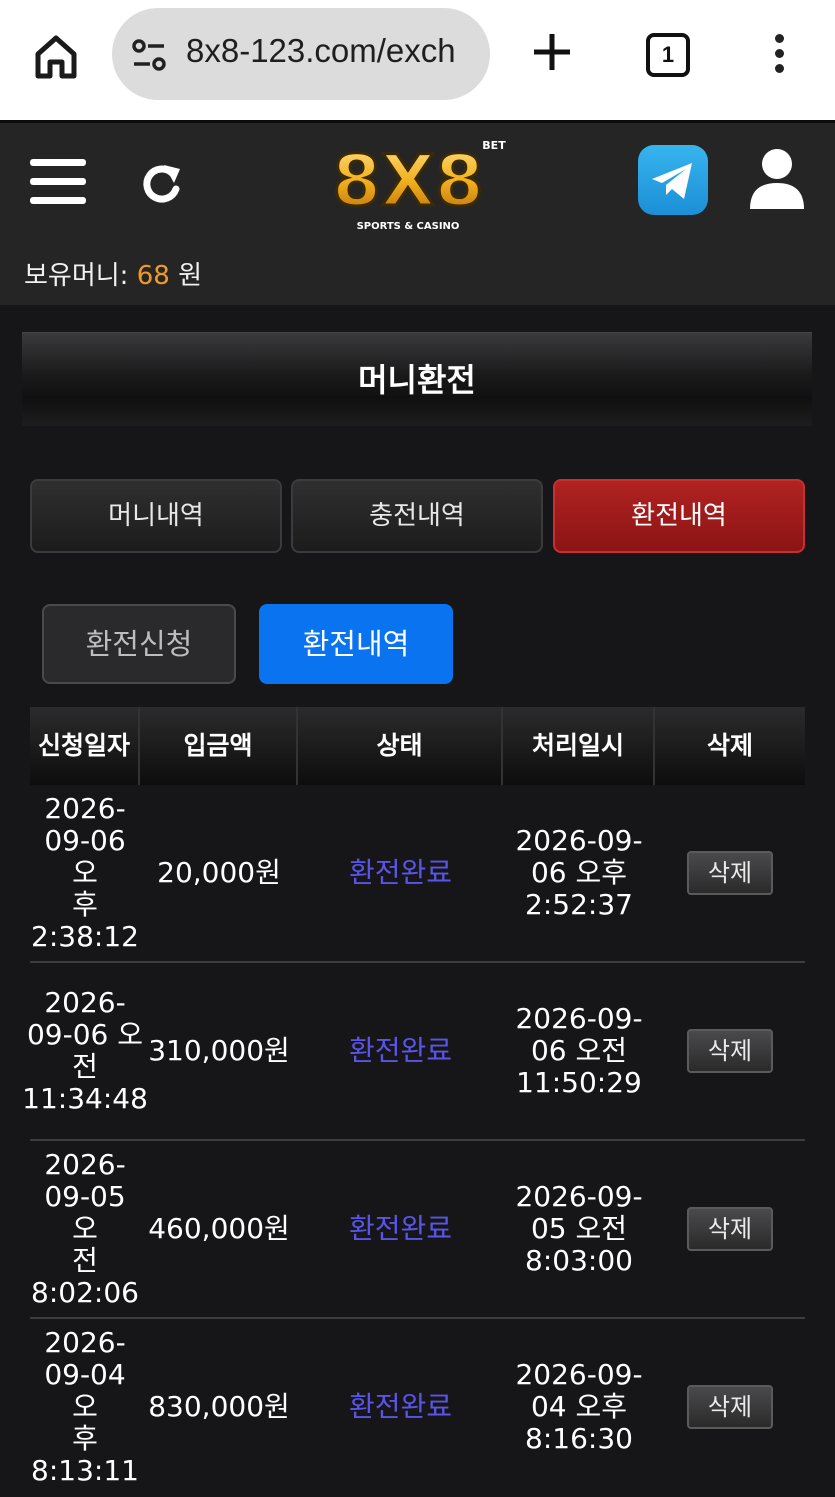 This screenshot has height=1497, width=835. I want to click on page-title-bar: 머니환전, so click(417, 379).